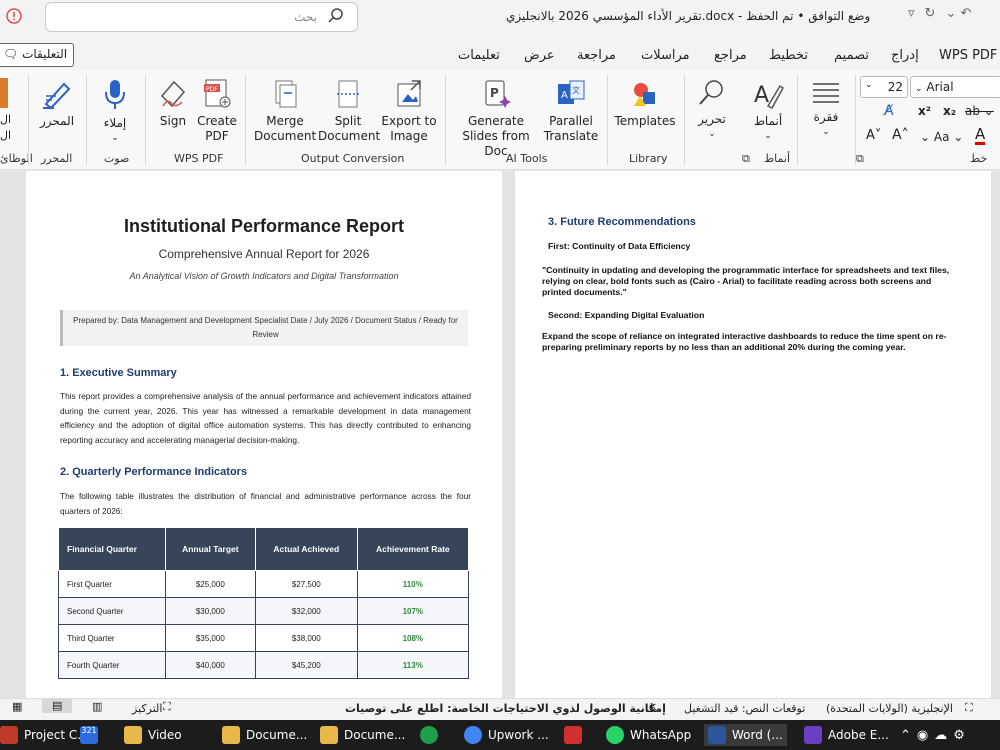 Image resolution: width=1000 pixels, height=750 pixels. I want to click on export-to-image-button: Export to Image, so click(409, 111).